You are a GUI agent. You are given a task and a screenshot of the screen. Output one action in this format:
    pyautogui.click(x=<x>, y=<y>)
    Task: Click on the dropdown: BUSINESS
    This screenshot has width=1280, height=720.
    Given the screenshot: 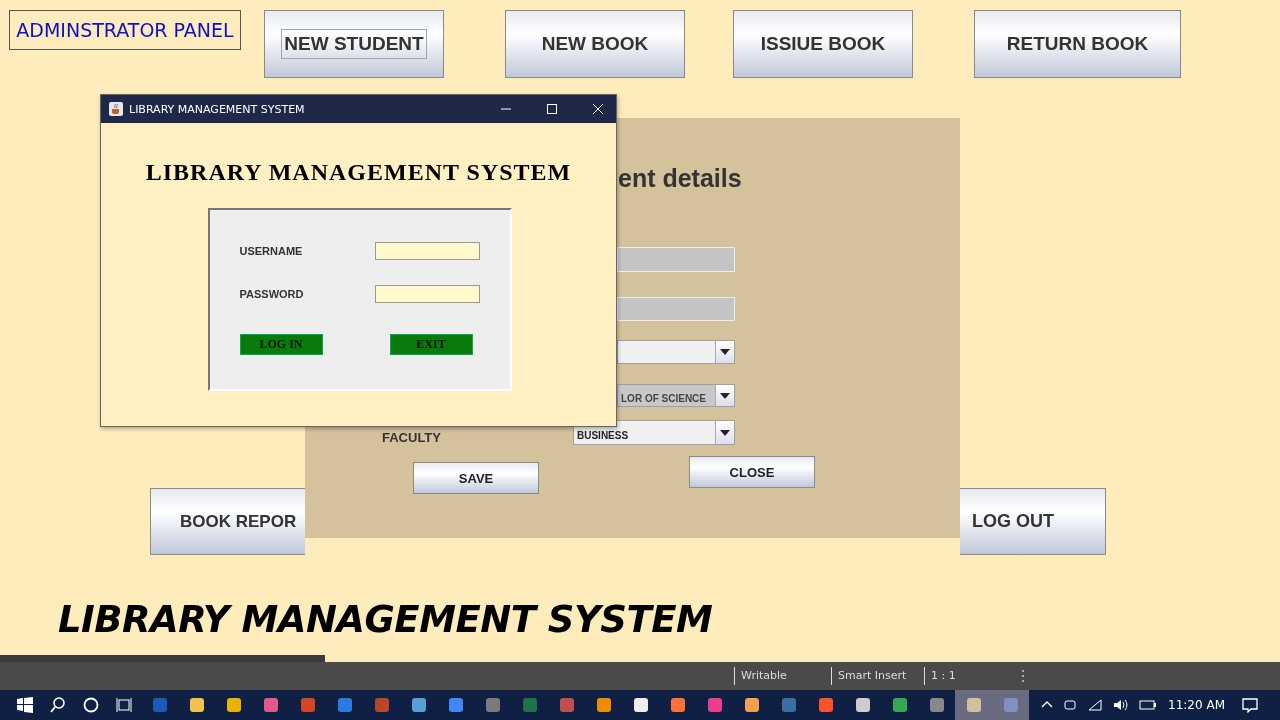 What is the action you would take?
    pyautogui.click(x=654, y=432)
    